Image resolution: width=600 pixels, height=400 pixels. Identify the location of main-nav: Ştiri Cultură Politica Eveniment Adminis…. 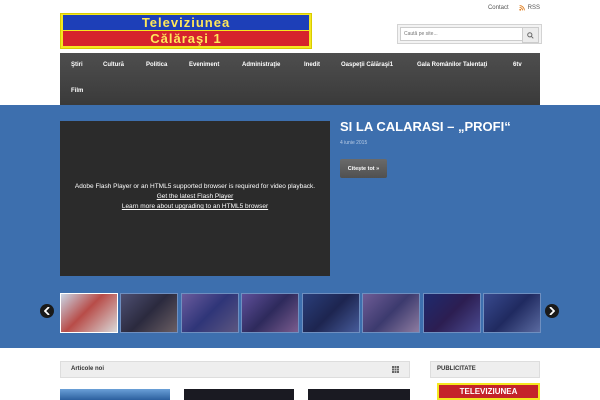
(300, 79).